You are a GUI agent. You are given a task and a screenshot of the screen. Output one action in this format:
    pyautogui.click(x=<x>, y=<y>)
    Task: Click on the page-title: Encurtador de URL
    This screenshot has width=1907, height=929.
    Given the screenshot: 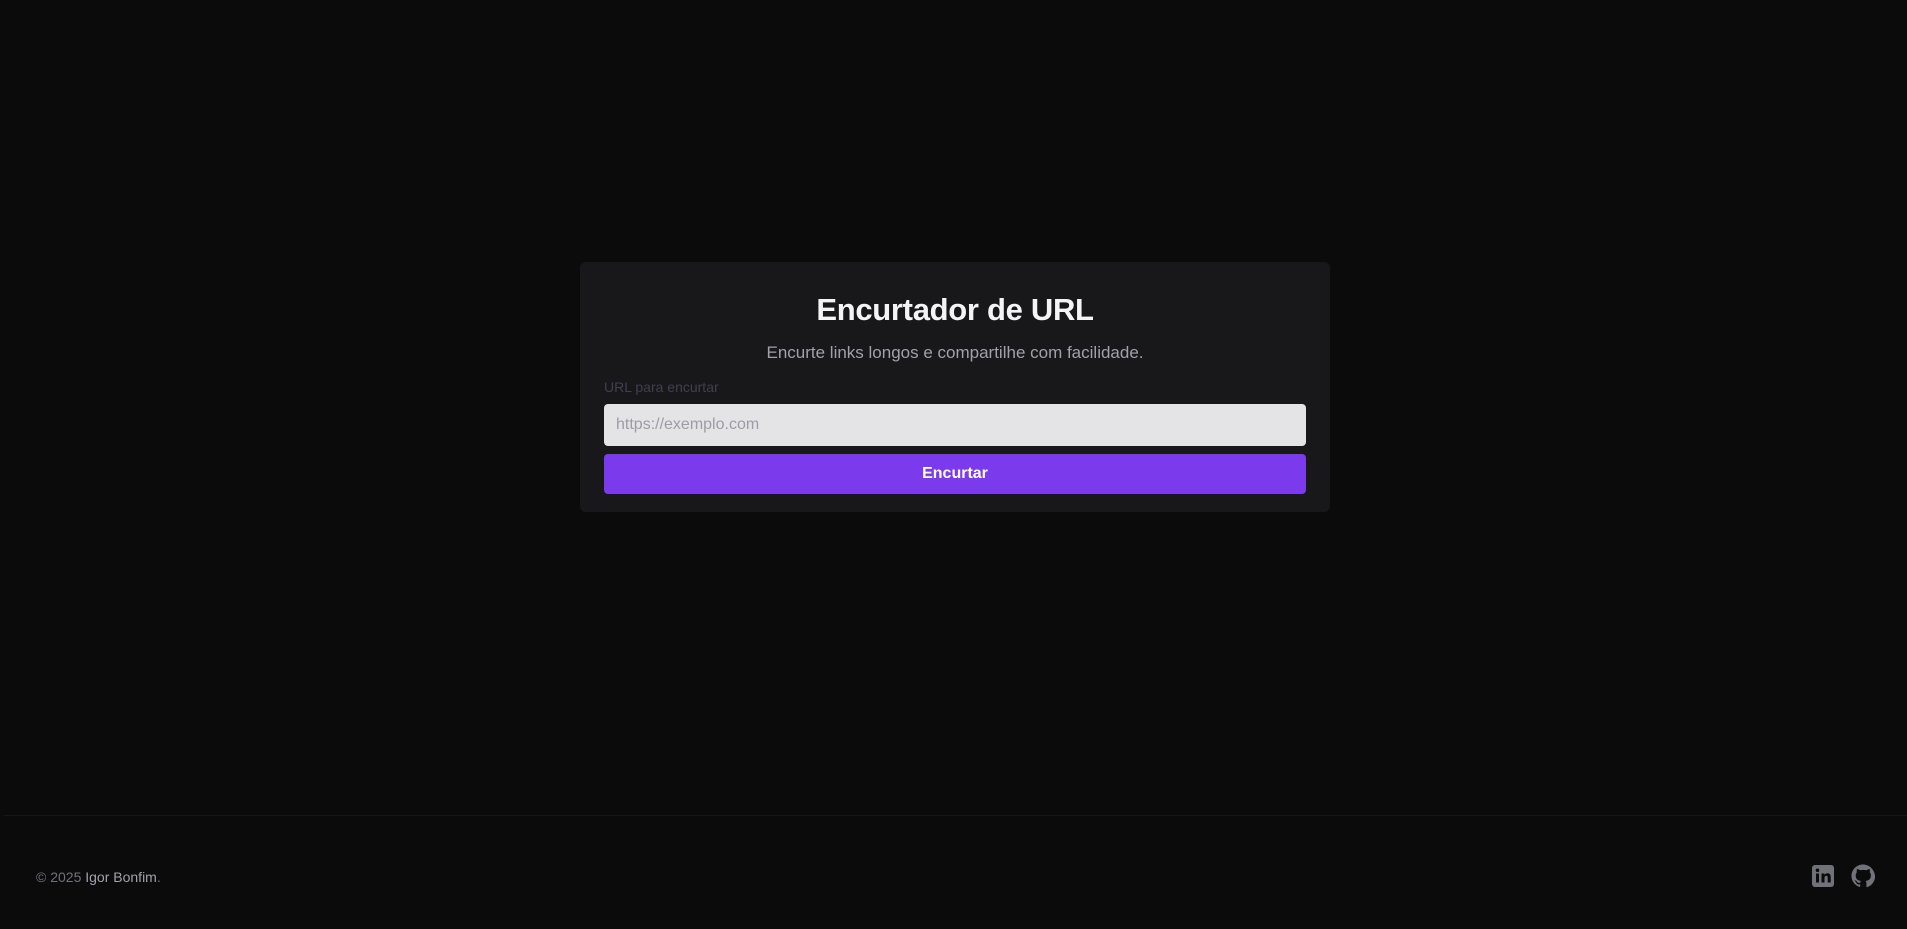 What is the action you would take?
    pyautogui.click(x=955, y=309)
    